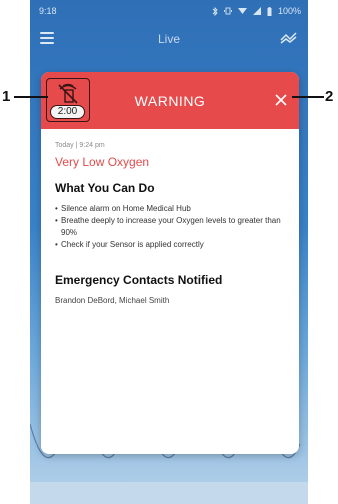 This screenshot has width=338, height=504. I want to click on warning-title: WARNING, so click(170, 101).